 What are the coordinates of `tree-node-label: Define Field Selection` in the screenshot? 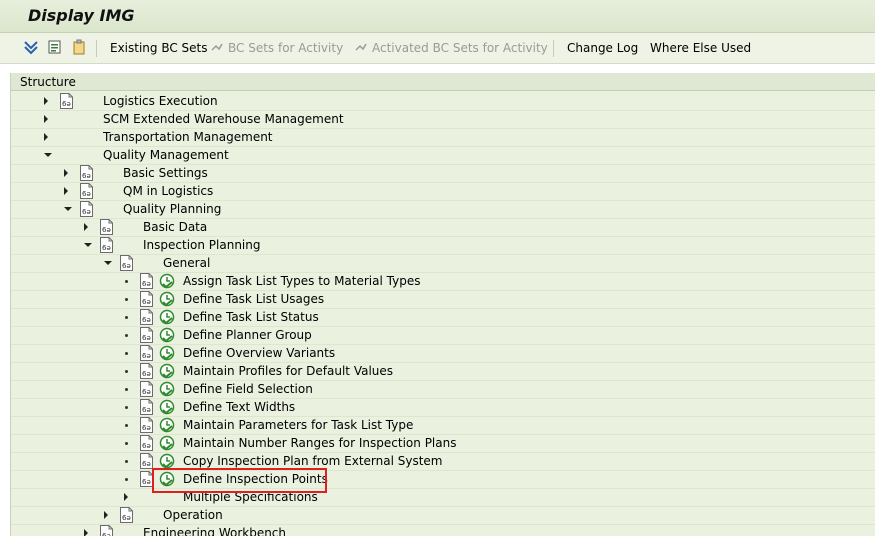 It's located at (248, 389).